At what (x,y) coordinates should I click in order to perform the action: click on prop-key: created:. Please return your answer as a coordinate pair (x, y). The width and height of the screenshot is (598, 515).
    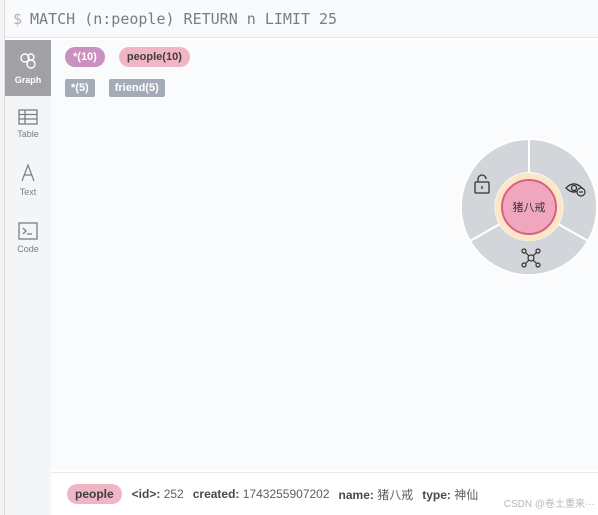
    Looking at the image, I should click on (216, 494).